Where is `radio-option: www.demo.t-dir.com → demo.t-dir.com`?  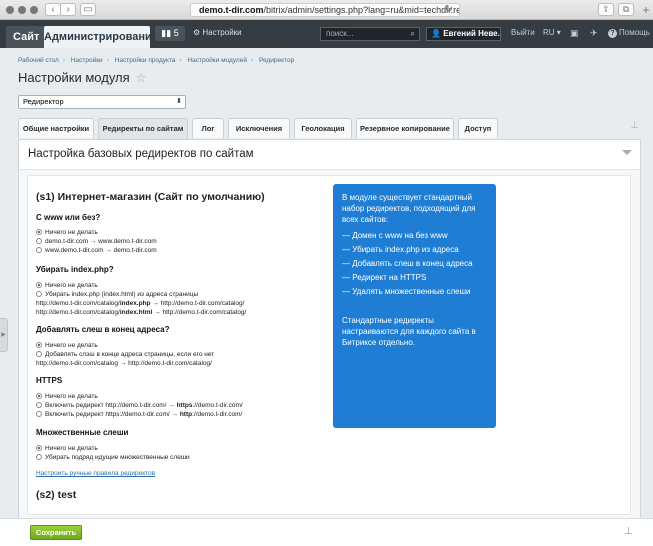 radio-option: www.demo.t-dir.com → demo.t-dir.com is located at coordinates (96, 250).